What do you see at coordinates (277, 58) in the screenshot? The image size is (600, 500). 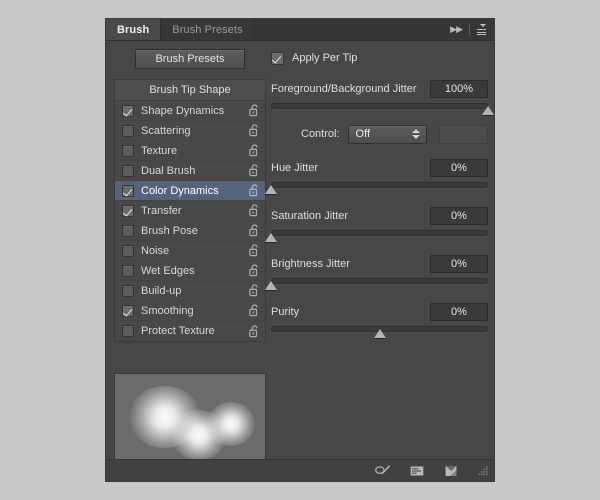 I see `apply-per-tip-checkbox` at bounding box center [277, 58].